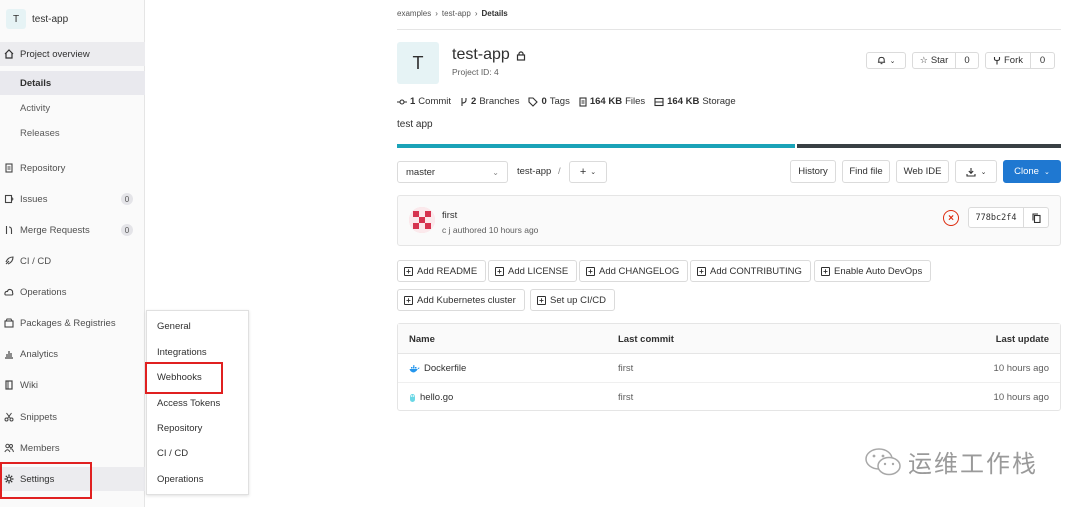 This screenshot has height=507, width=1080. What do you see at coordinates (997, 60) in the screenshot?
I see `fork-icon` at bounding box center [997, 60].